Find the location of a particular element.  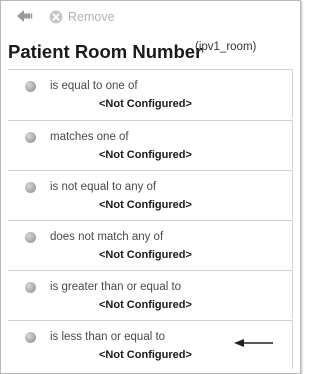

condition-label: matches one of is located at coordinates (89, 137).